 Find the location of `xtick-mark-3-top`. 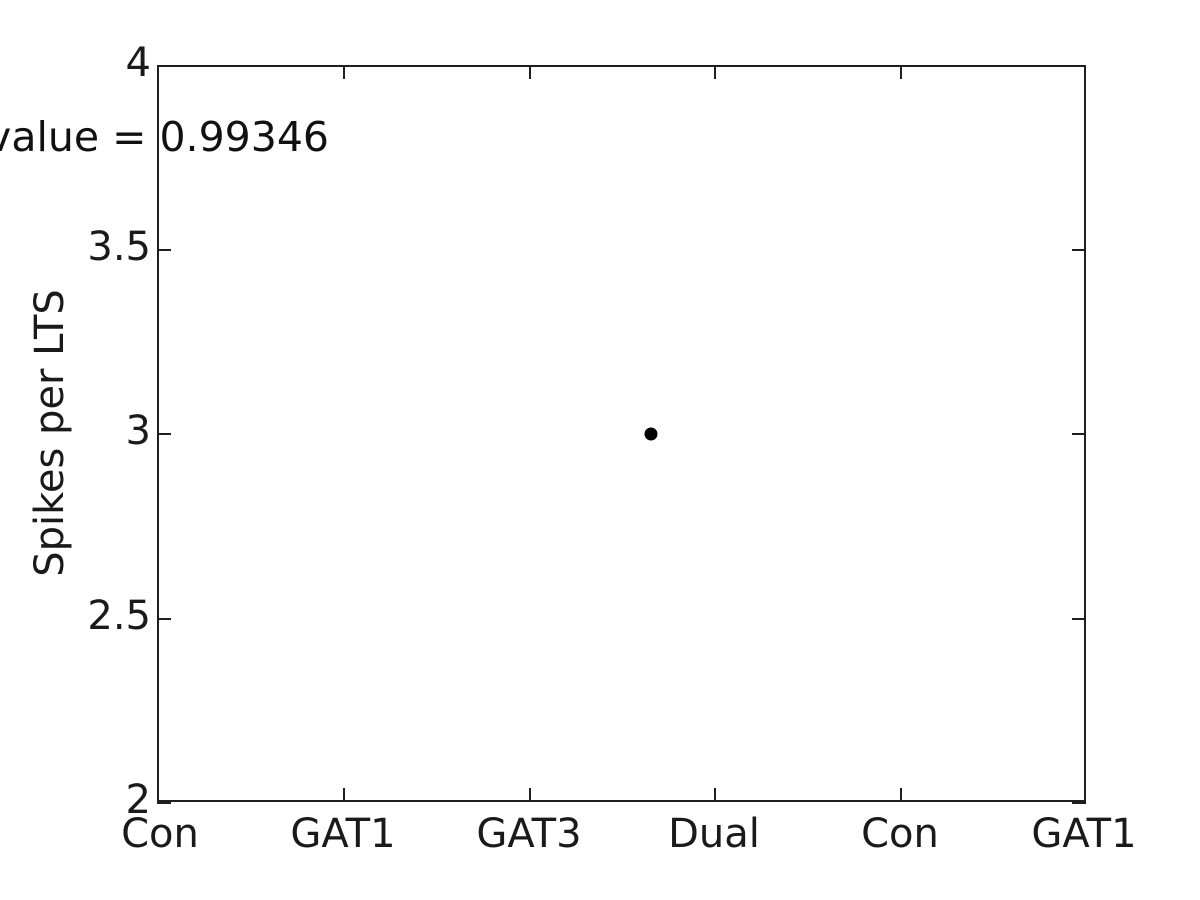

xtick-mark-3-top is located at coordinates (530, 72).